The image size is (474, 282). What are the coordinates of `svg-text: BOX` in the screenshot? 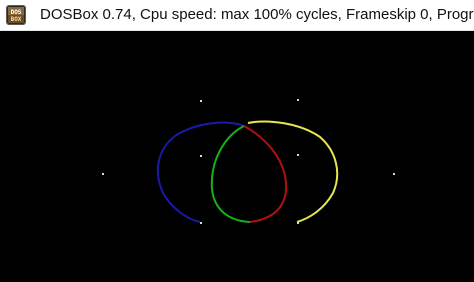 It's located at (16, 19).